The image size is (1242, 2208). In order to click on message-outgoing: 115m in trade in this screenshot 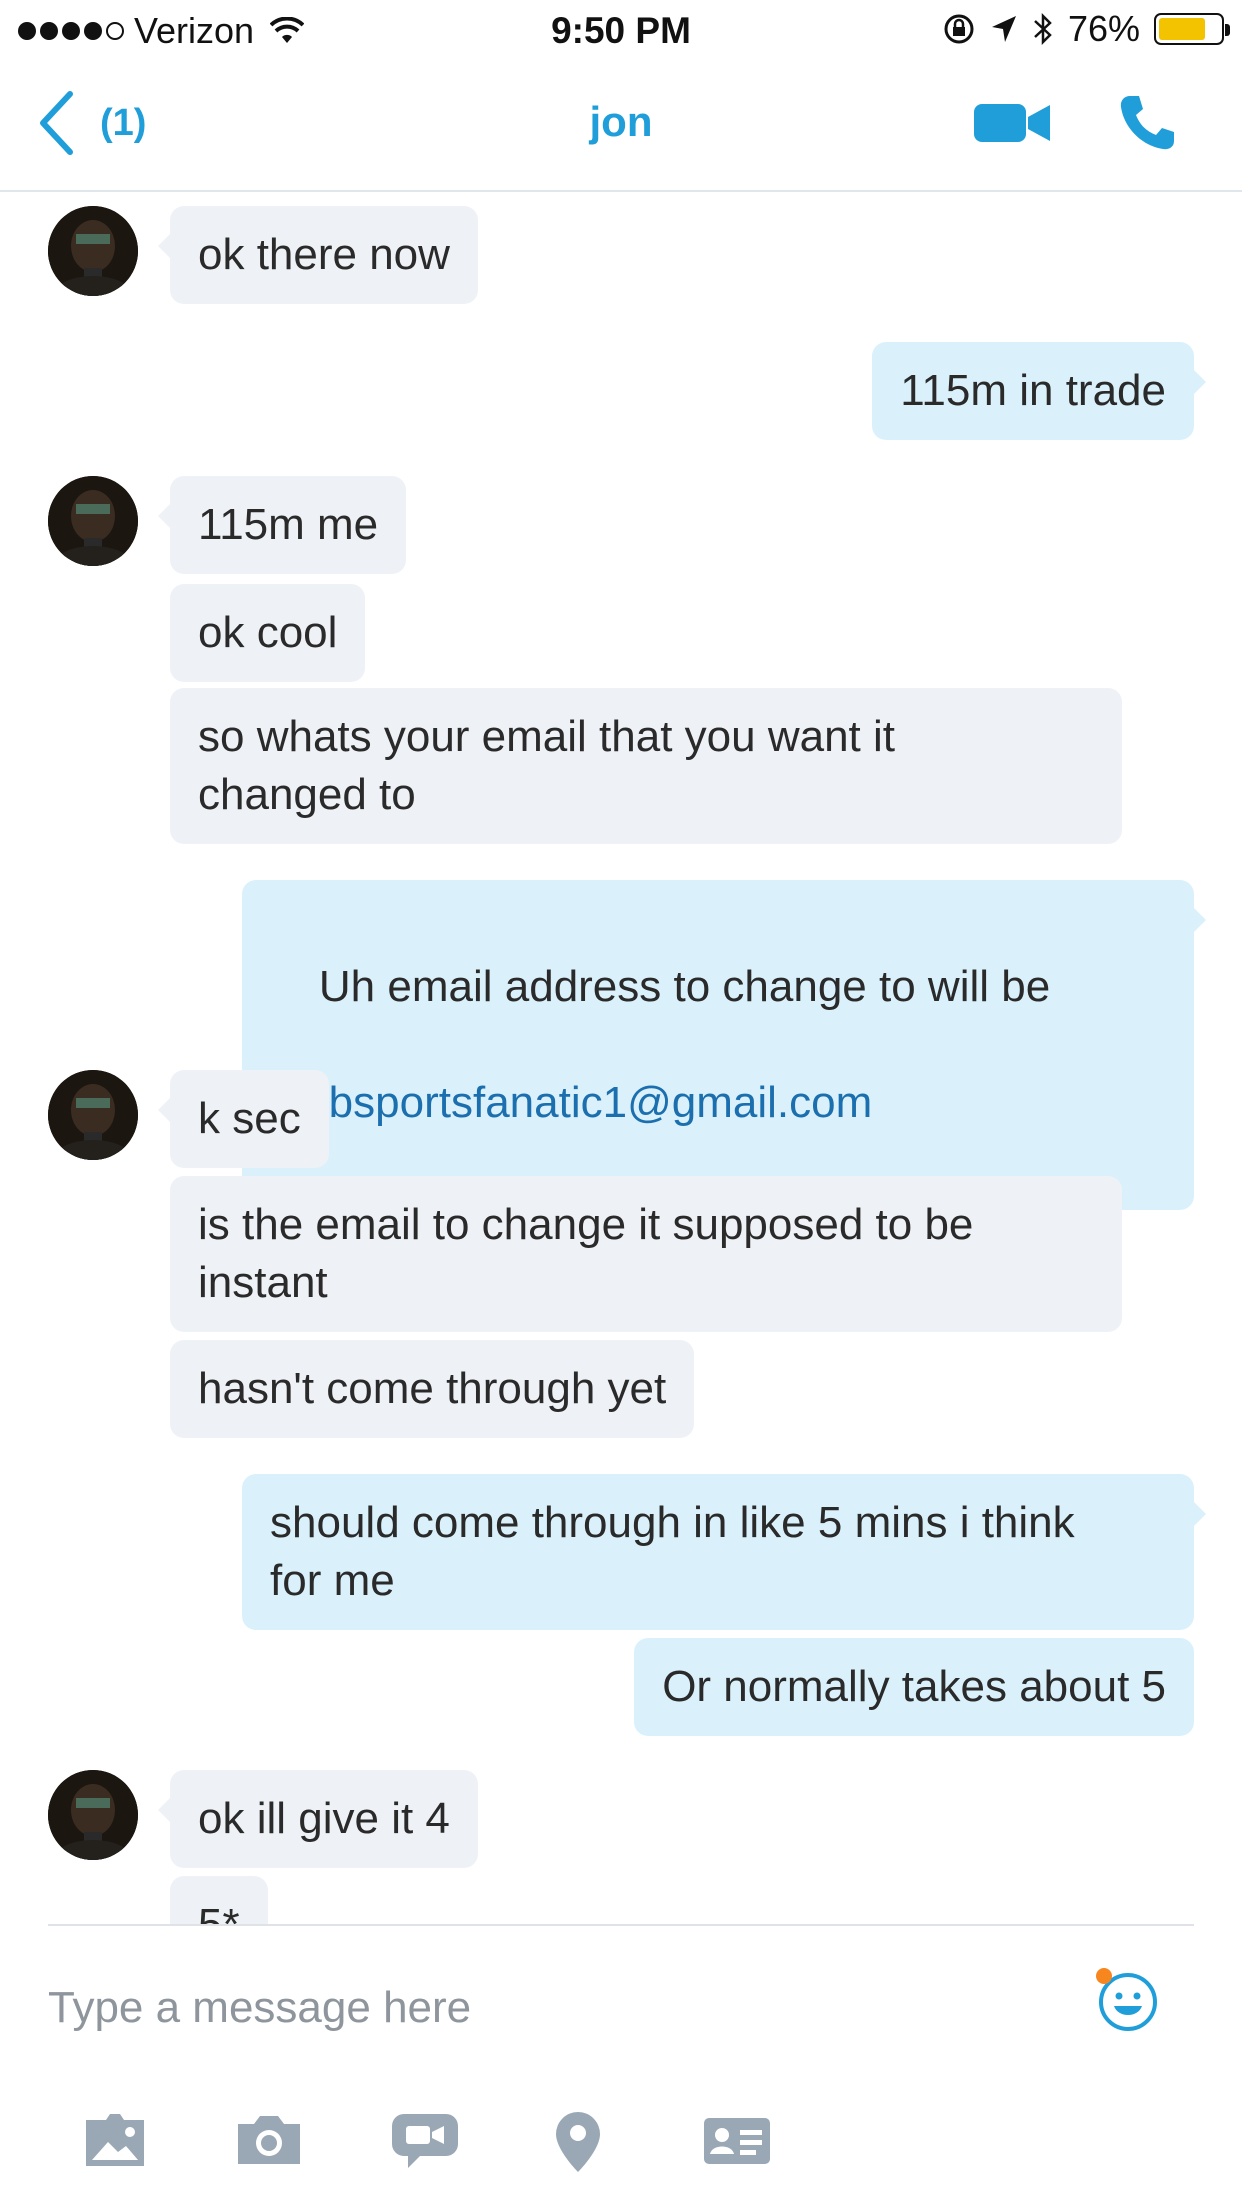, I will do `click(1039, 391)`.